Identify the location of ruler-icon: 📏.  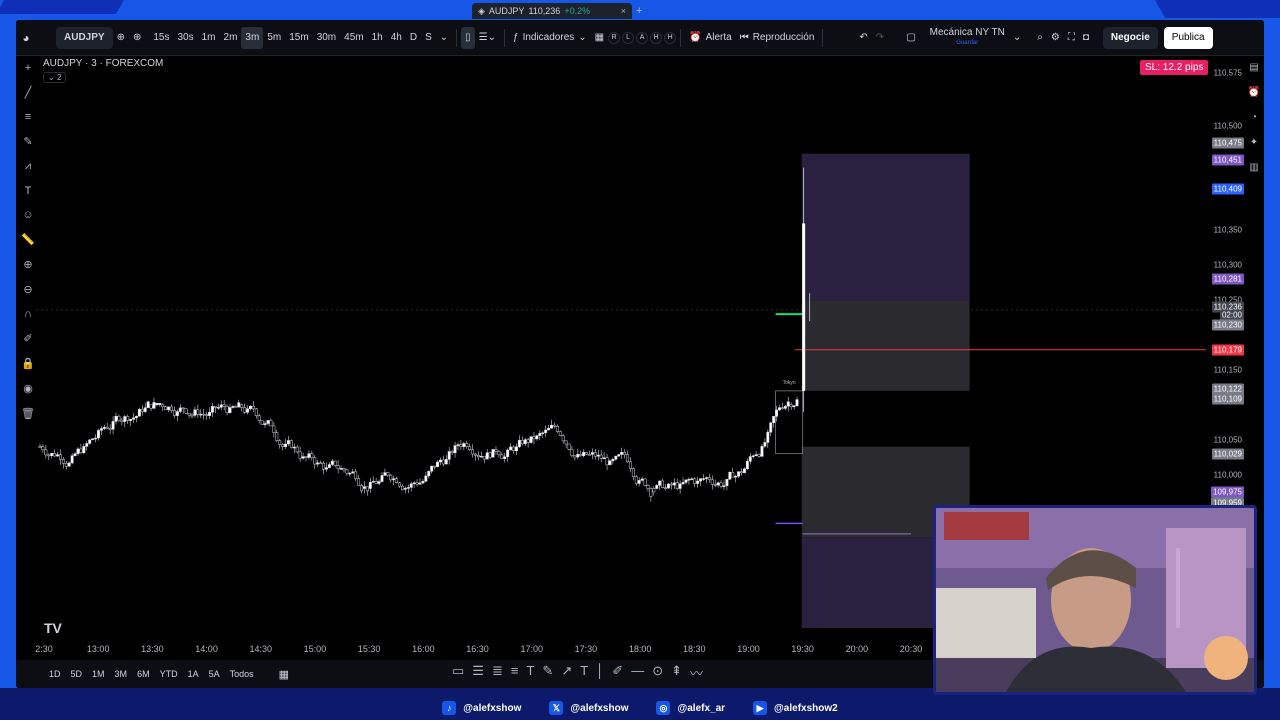
(28, 239).